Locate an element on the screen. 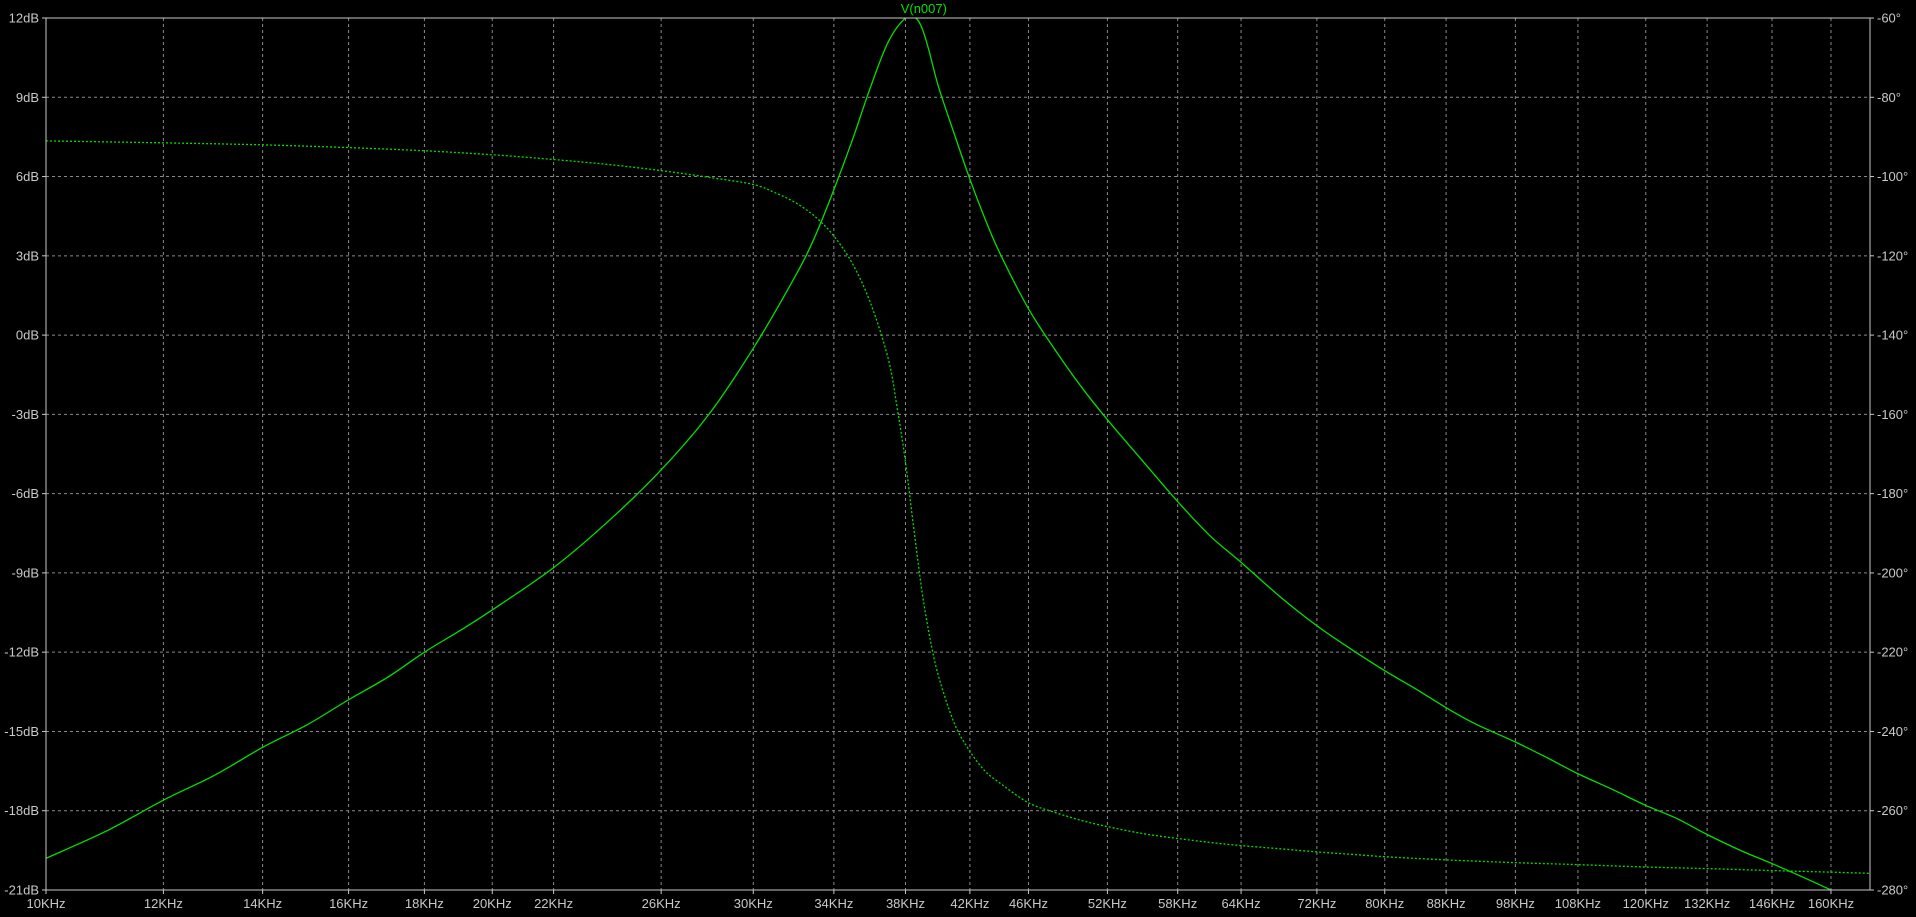 The height and width of the screenshot is (917, 1916). right-tick-label: -160° is located at coordinates (1892, 414).